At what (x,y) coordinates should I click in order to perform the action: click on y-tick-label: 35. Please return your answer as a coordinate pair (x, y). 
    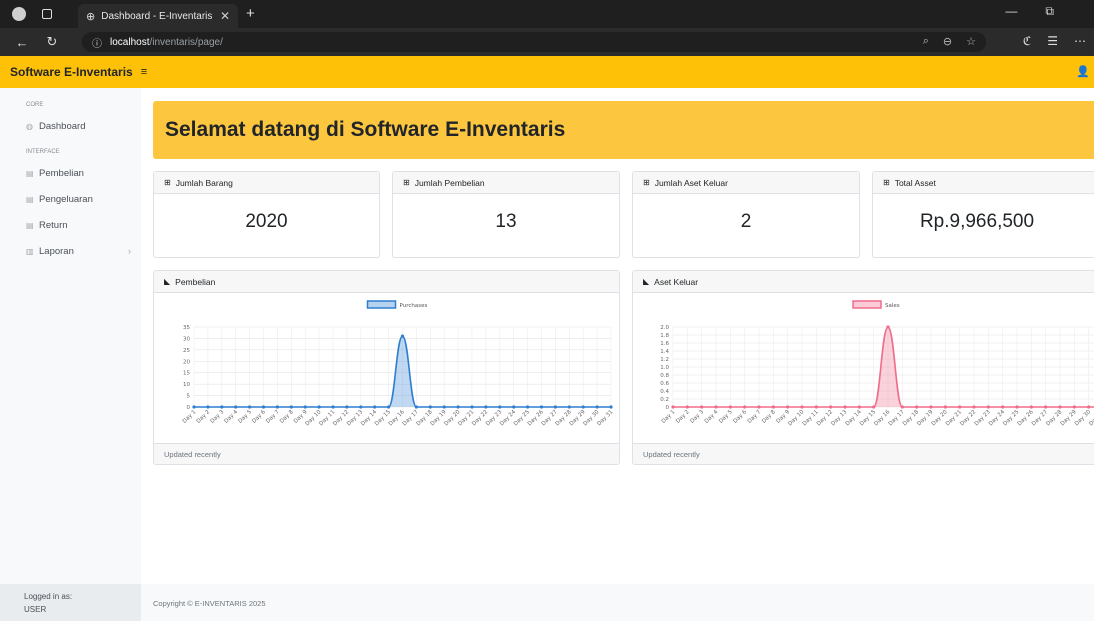
    Looking at the image, I should click on (186, 328).